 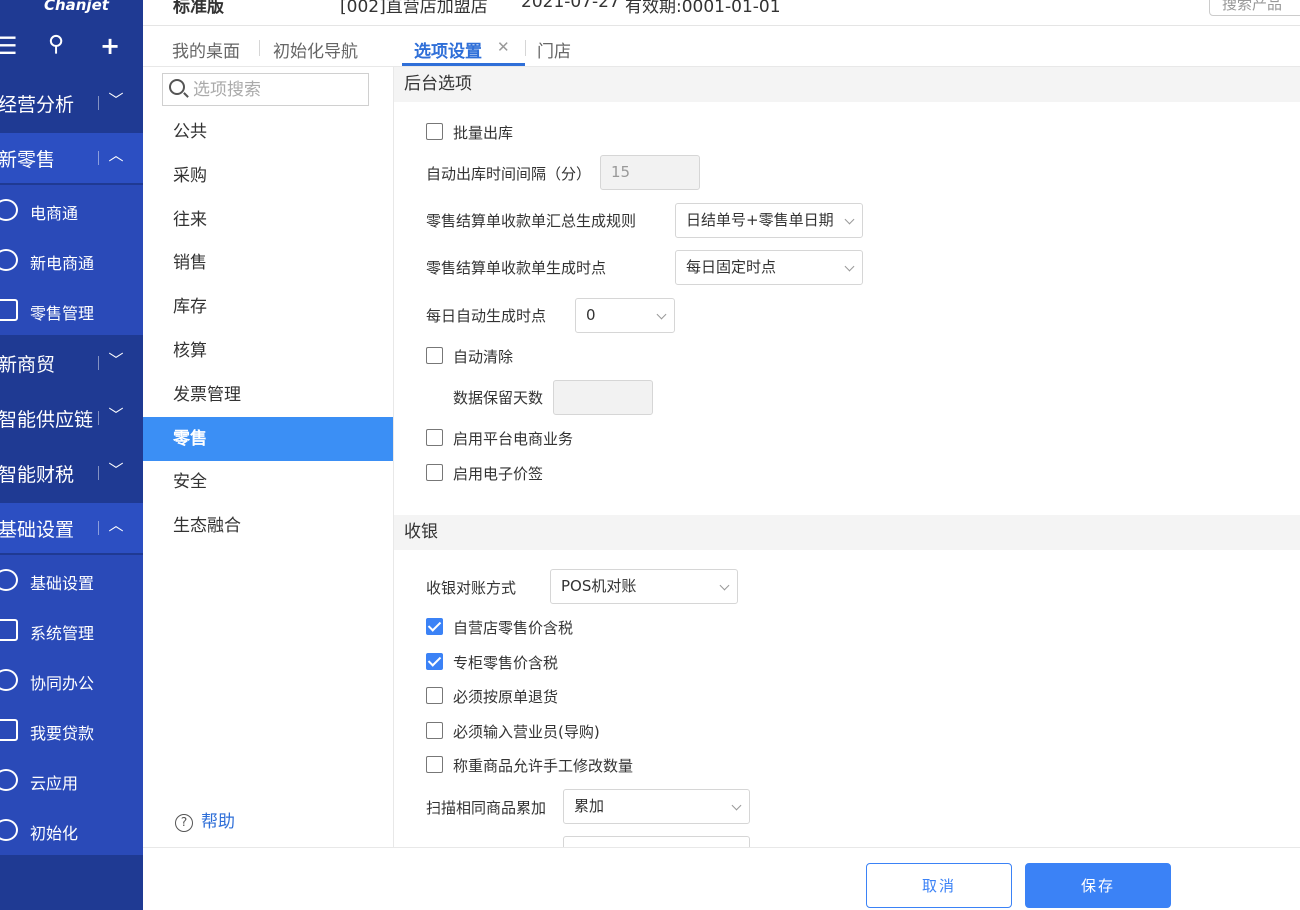 What do you see at coordinates (448, 49) in the screenshot?
I see `tab-options-settings: 选项设置` at bounding box center [448, 49].